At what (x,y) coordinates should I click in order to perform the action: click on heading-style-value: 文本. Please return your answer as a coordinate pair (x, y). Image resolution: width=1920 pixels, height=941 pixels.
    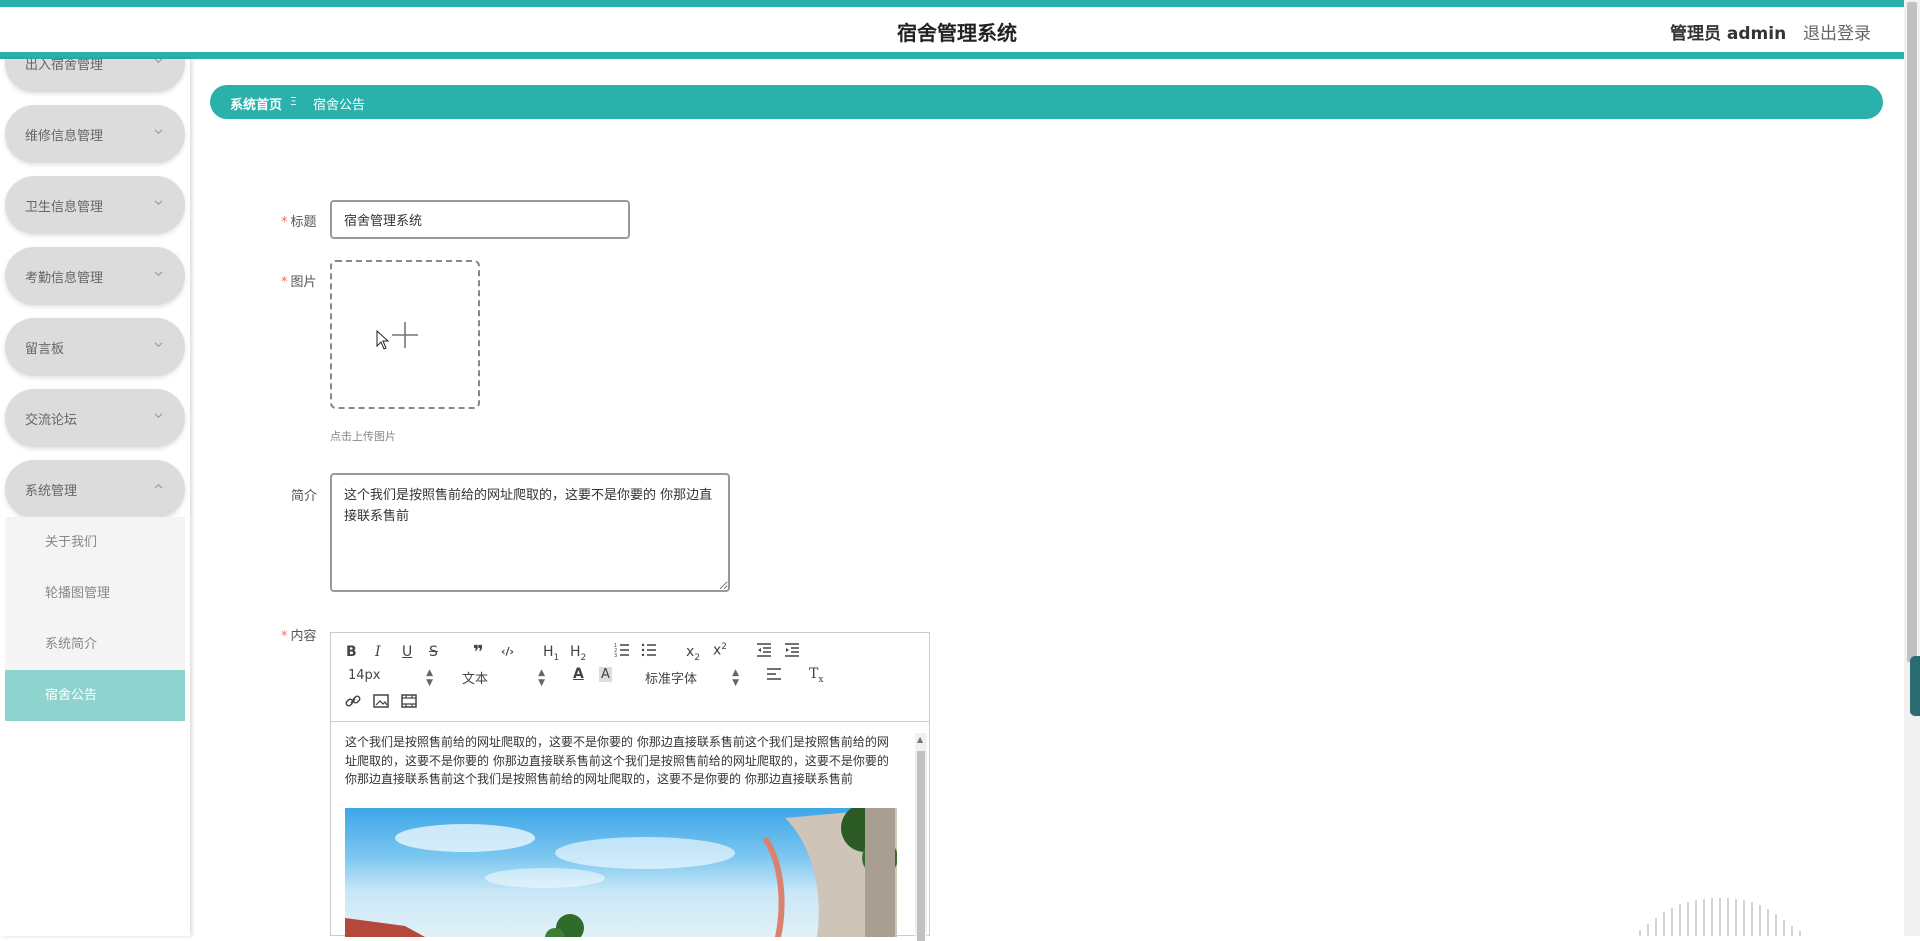
    Looking at the image, I should click on (475, 679).